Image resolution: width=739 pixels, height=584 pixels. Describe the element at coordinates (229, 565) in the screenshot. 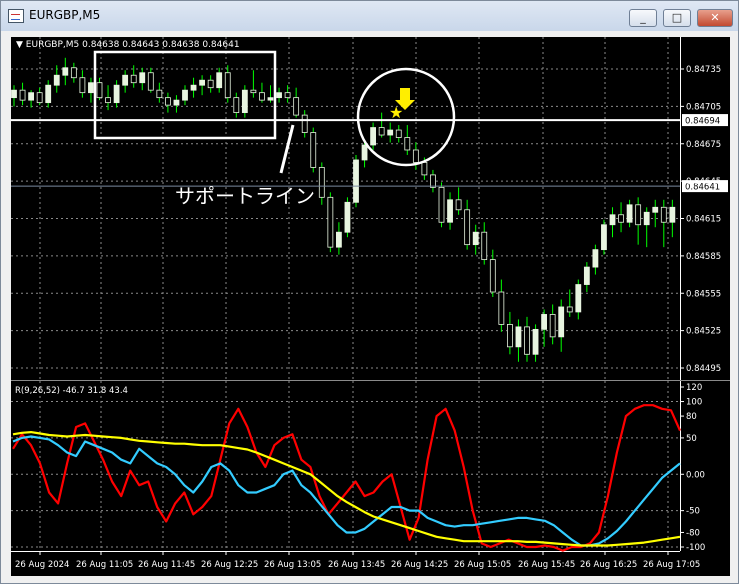

I see `time-tick-label: 26 Aug 12:25` at that location.